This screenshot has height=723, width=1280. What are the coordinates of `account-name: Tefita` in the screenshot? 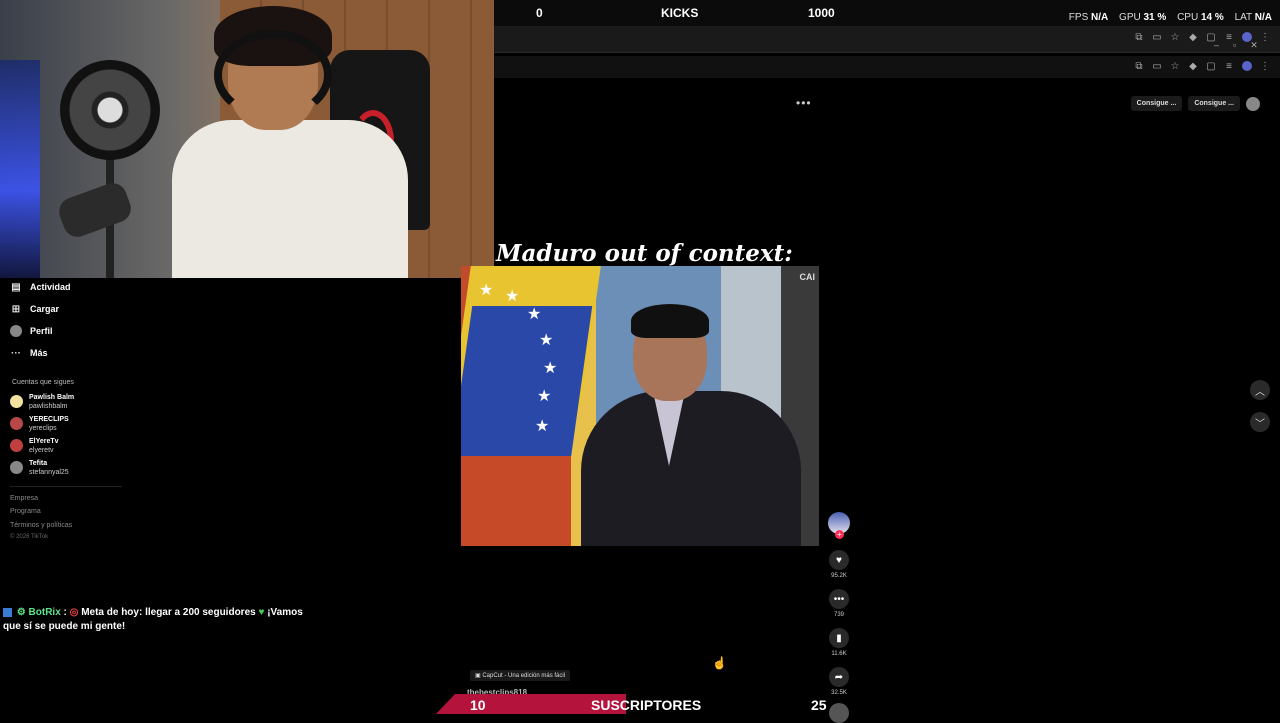 It's located at (38, 463).